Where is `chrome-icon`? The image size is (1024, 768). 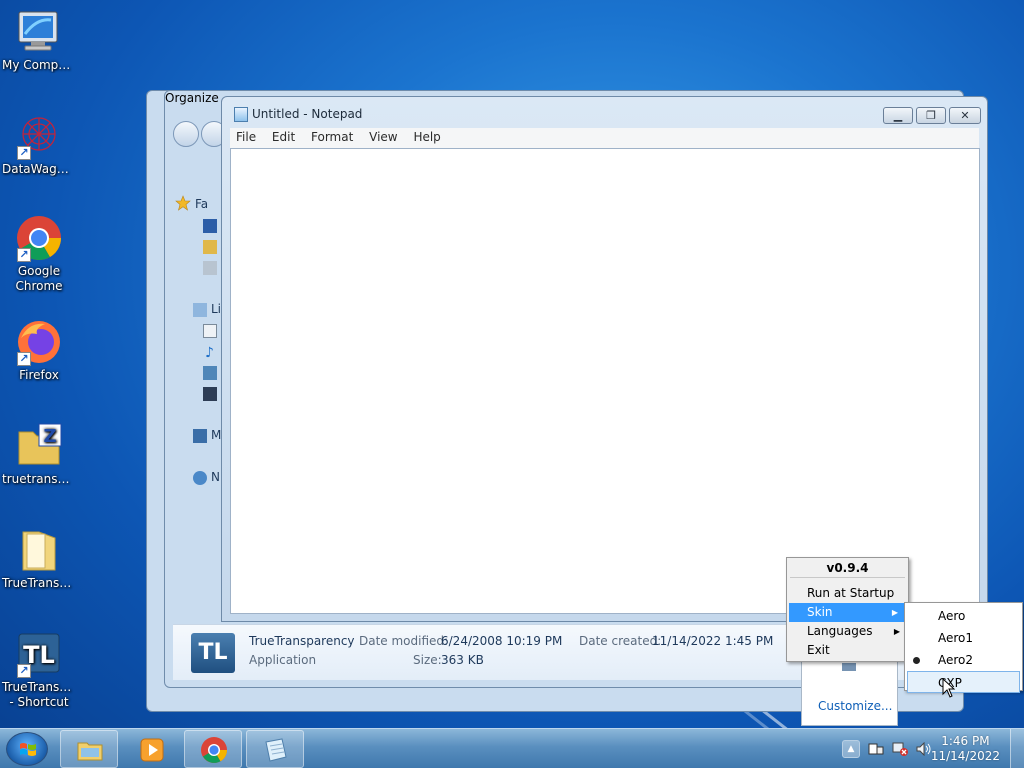 chrome-icon is located at coordinates (214, 750).